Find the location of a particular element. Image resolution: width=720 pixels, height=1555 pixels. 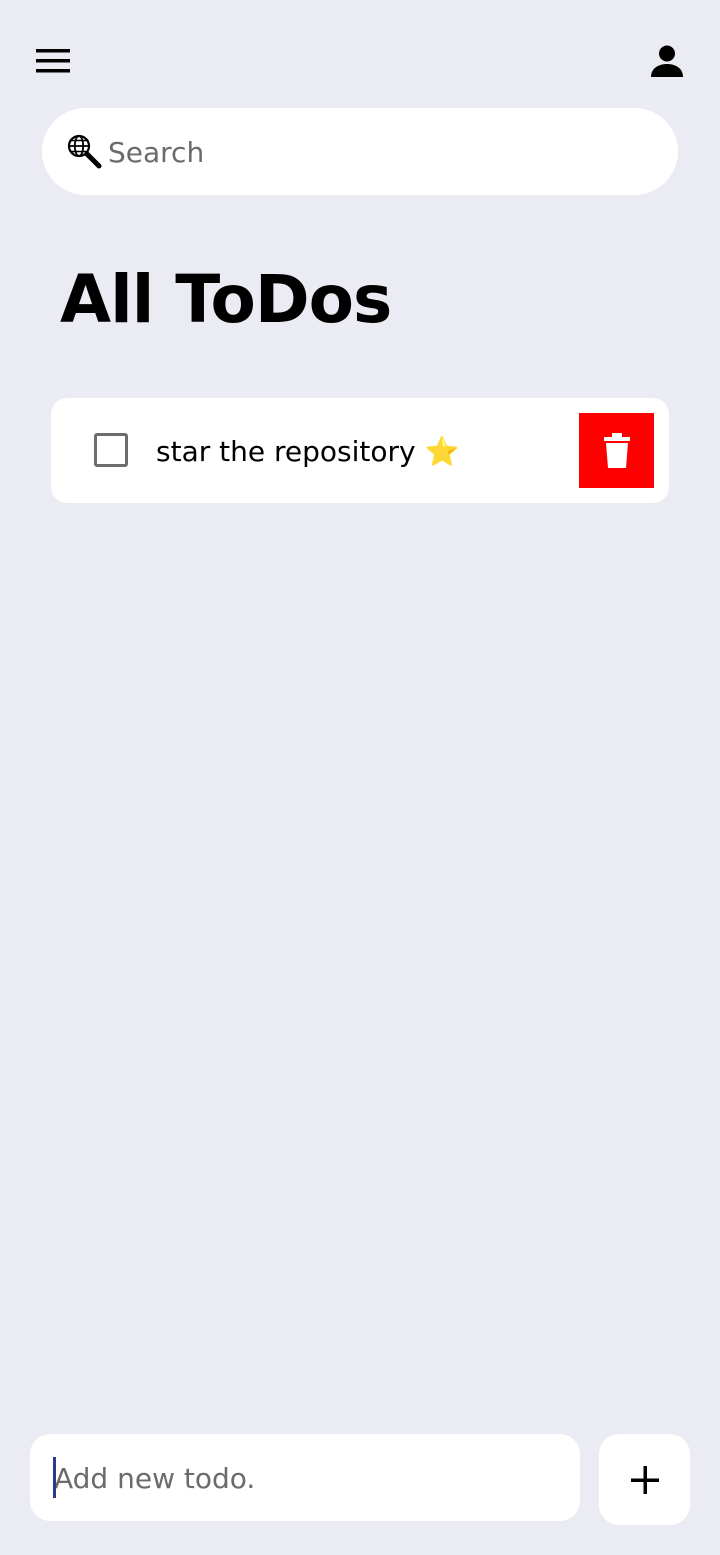

menu-button is located at coordinates (53, 61).